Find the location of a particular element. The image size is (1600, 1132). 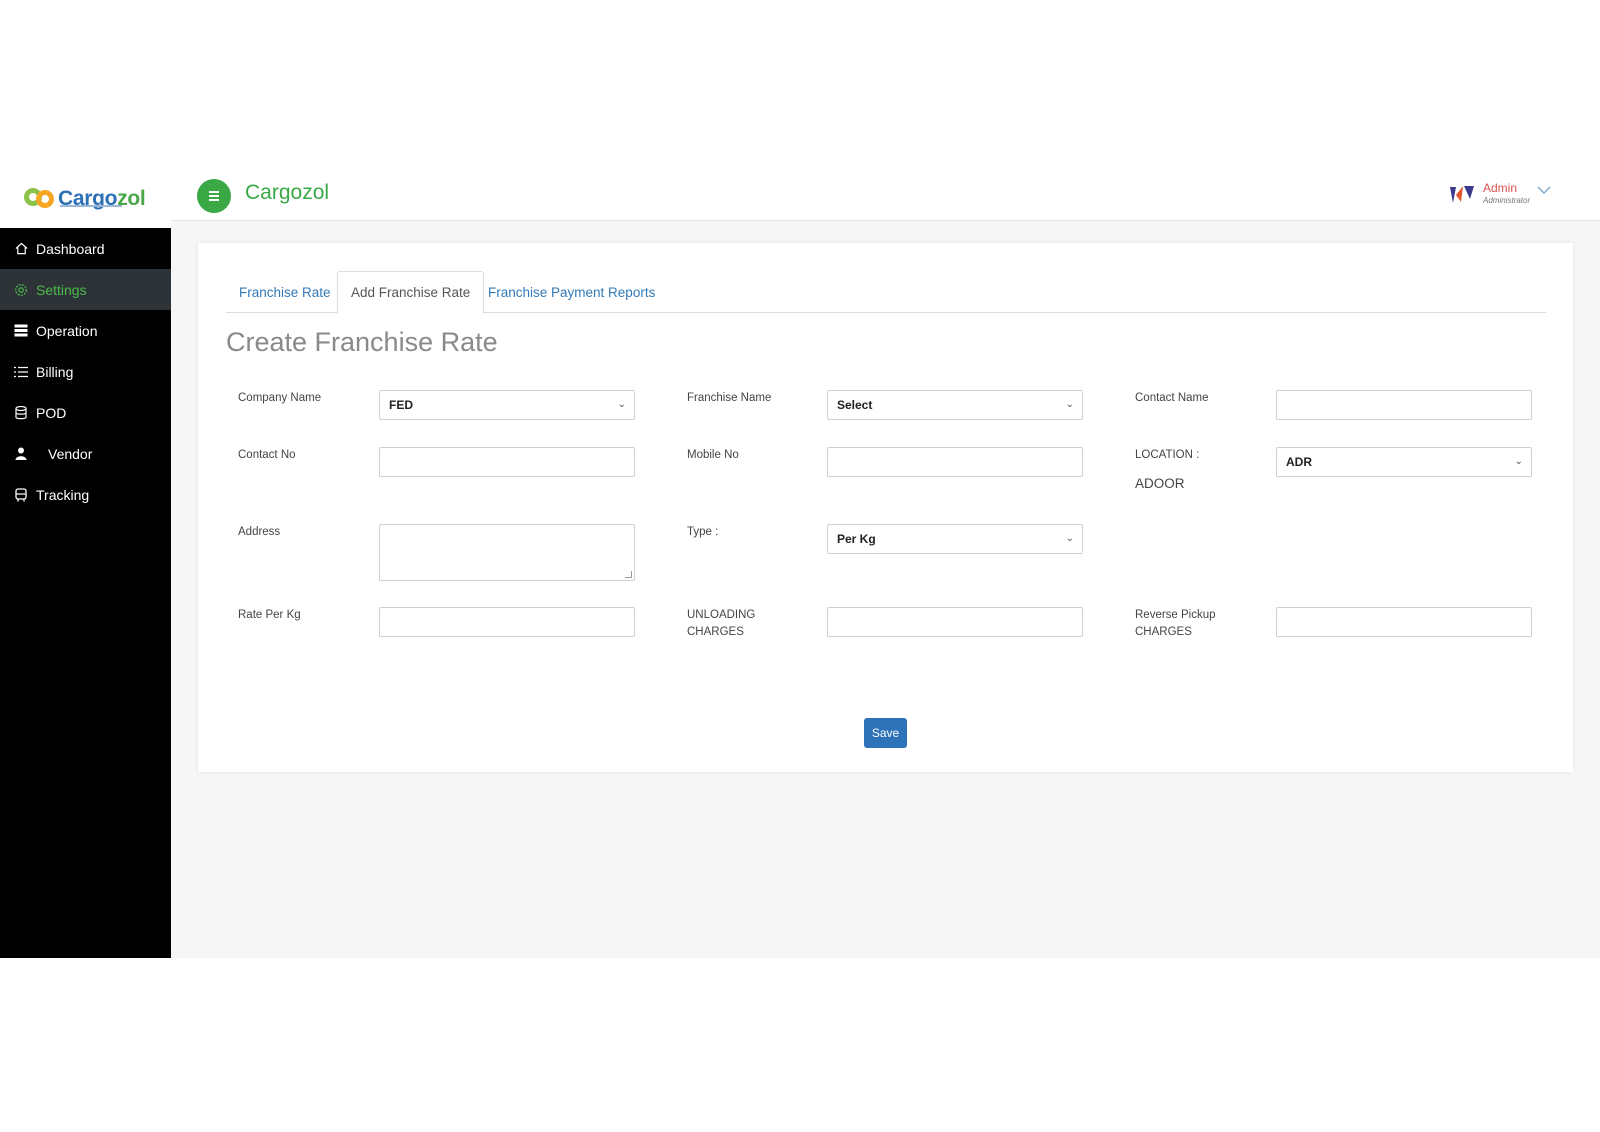

logo: Cargozol is located at coordinates (85, 198).